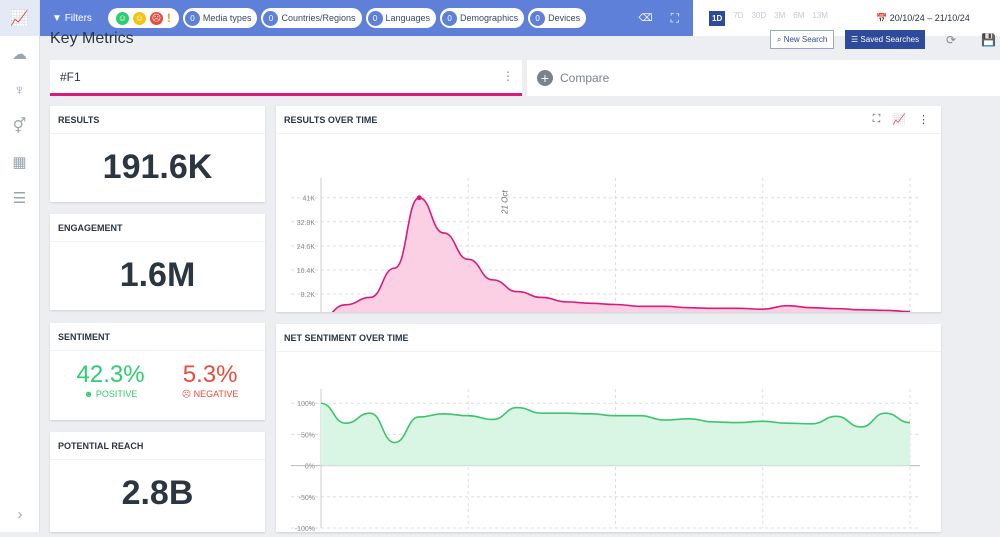 The width and height of the screenshot is (1000, 537). I want to click on filter-pill-media-types: 0 Media types, so click(220, 18).